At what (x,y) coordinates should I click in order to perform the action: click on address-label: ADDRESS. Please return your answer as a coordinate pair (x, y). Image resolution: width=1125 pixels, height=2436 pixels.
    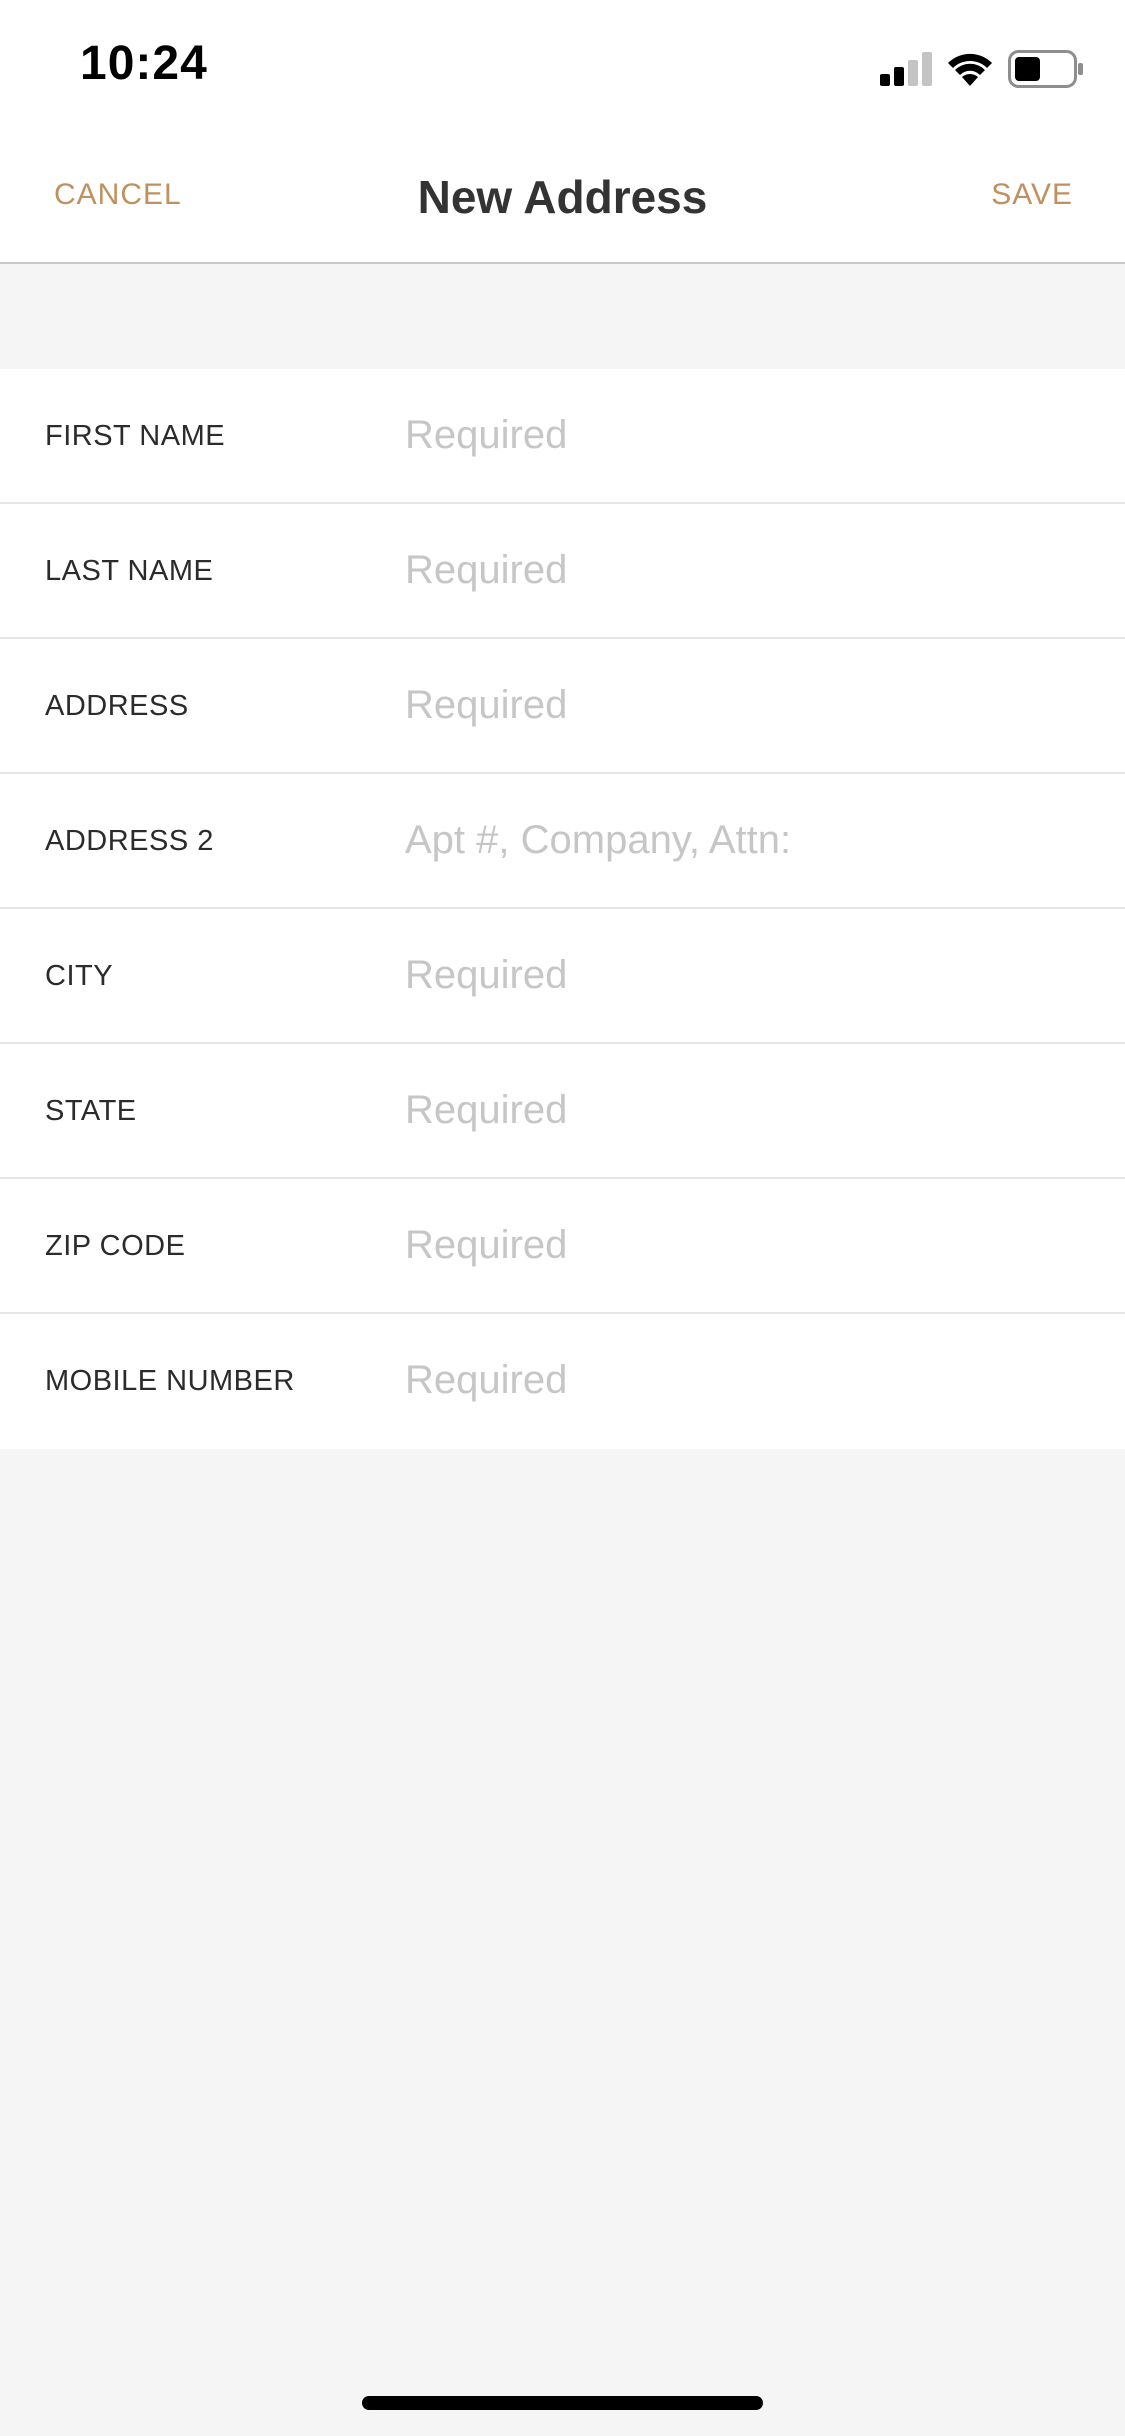
    Looking at the image, I should click on (117, 706).